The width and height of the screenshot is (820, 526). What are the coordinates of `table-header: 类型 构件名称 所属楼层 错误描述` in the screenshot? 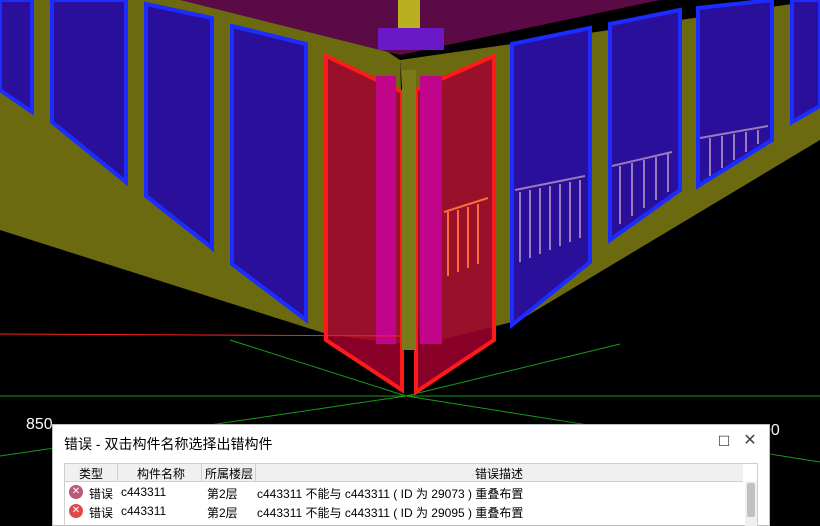 It's located at (404, 473).